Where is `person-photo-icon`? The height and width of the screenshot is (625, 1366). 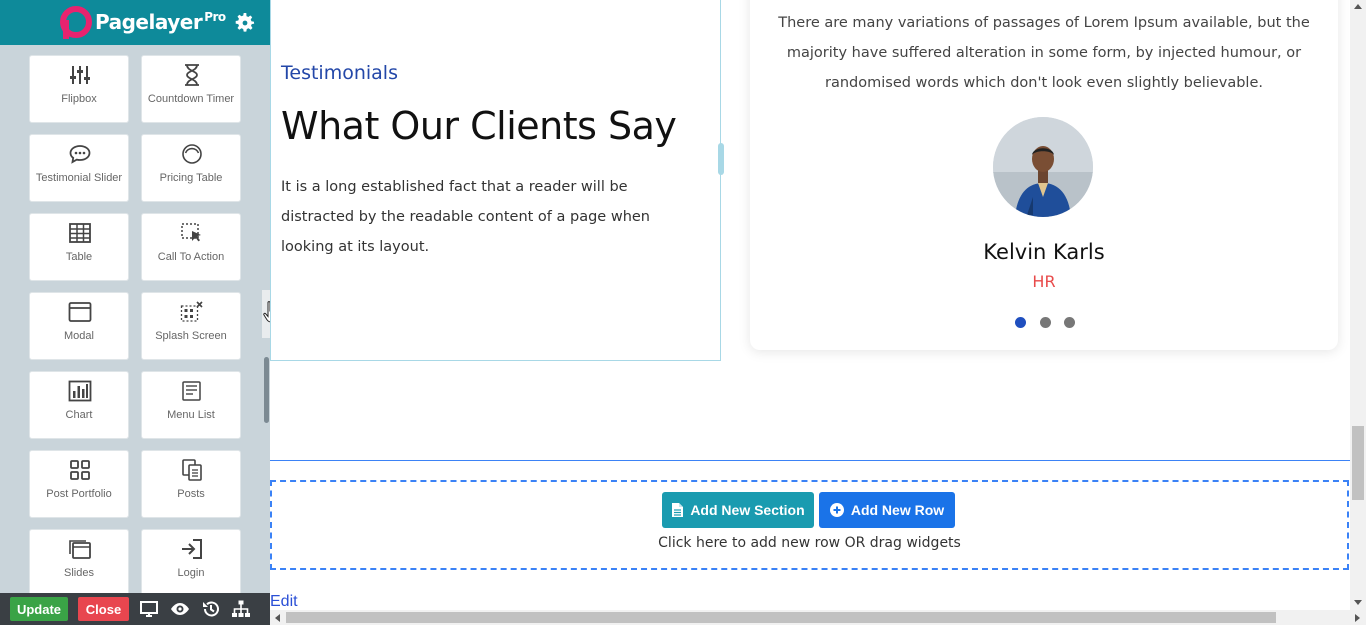
person-photo-icon is located at coordinates (1043, 167).